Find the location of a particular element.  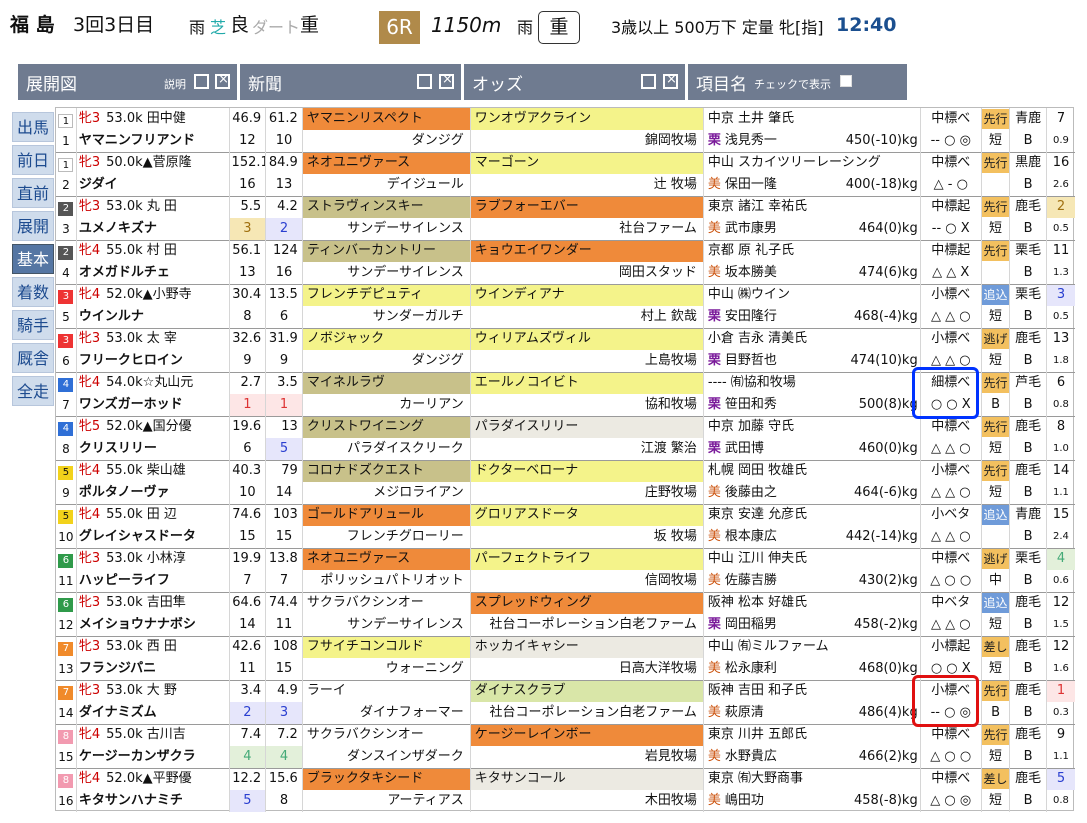

sidenav-item: 全走 is located at coordinates (33, 391).